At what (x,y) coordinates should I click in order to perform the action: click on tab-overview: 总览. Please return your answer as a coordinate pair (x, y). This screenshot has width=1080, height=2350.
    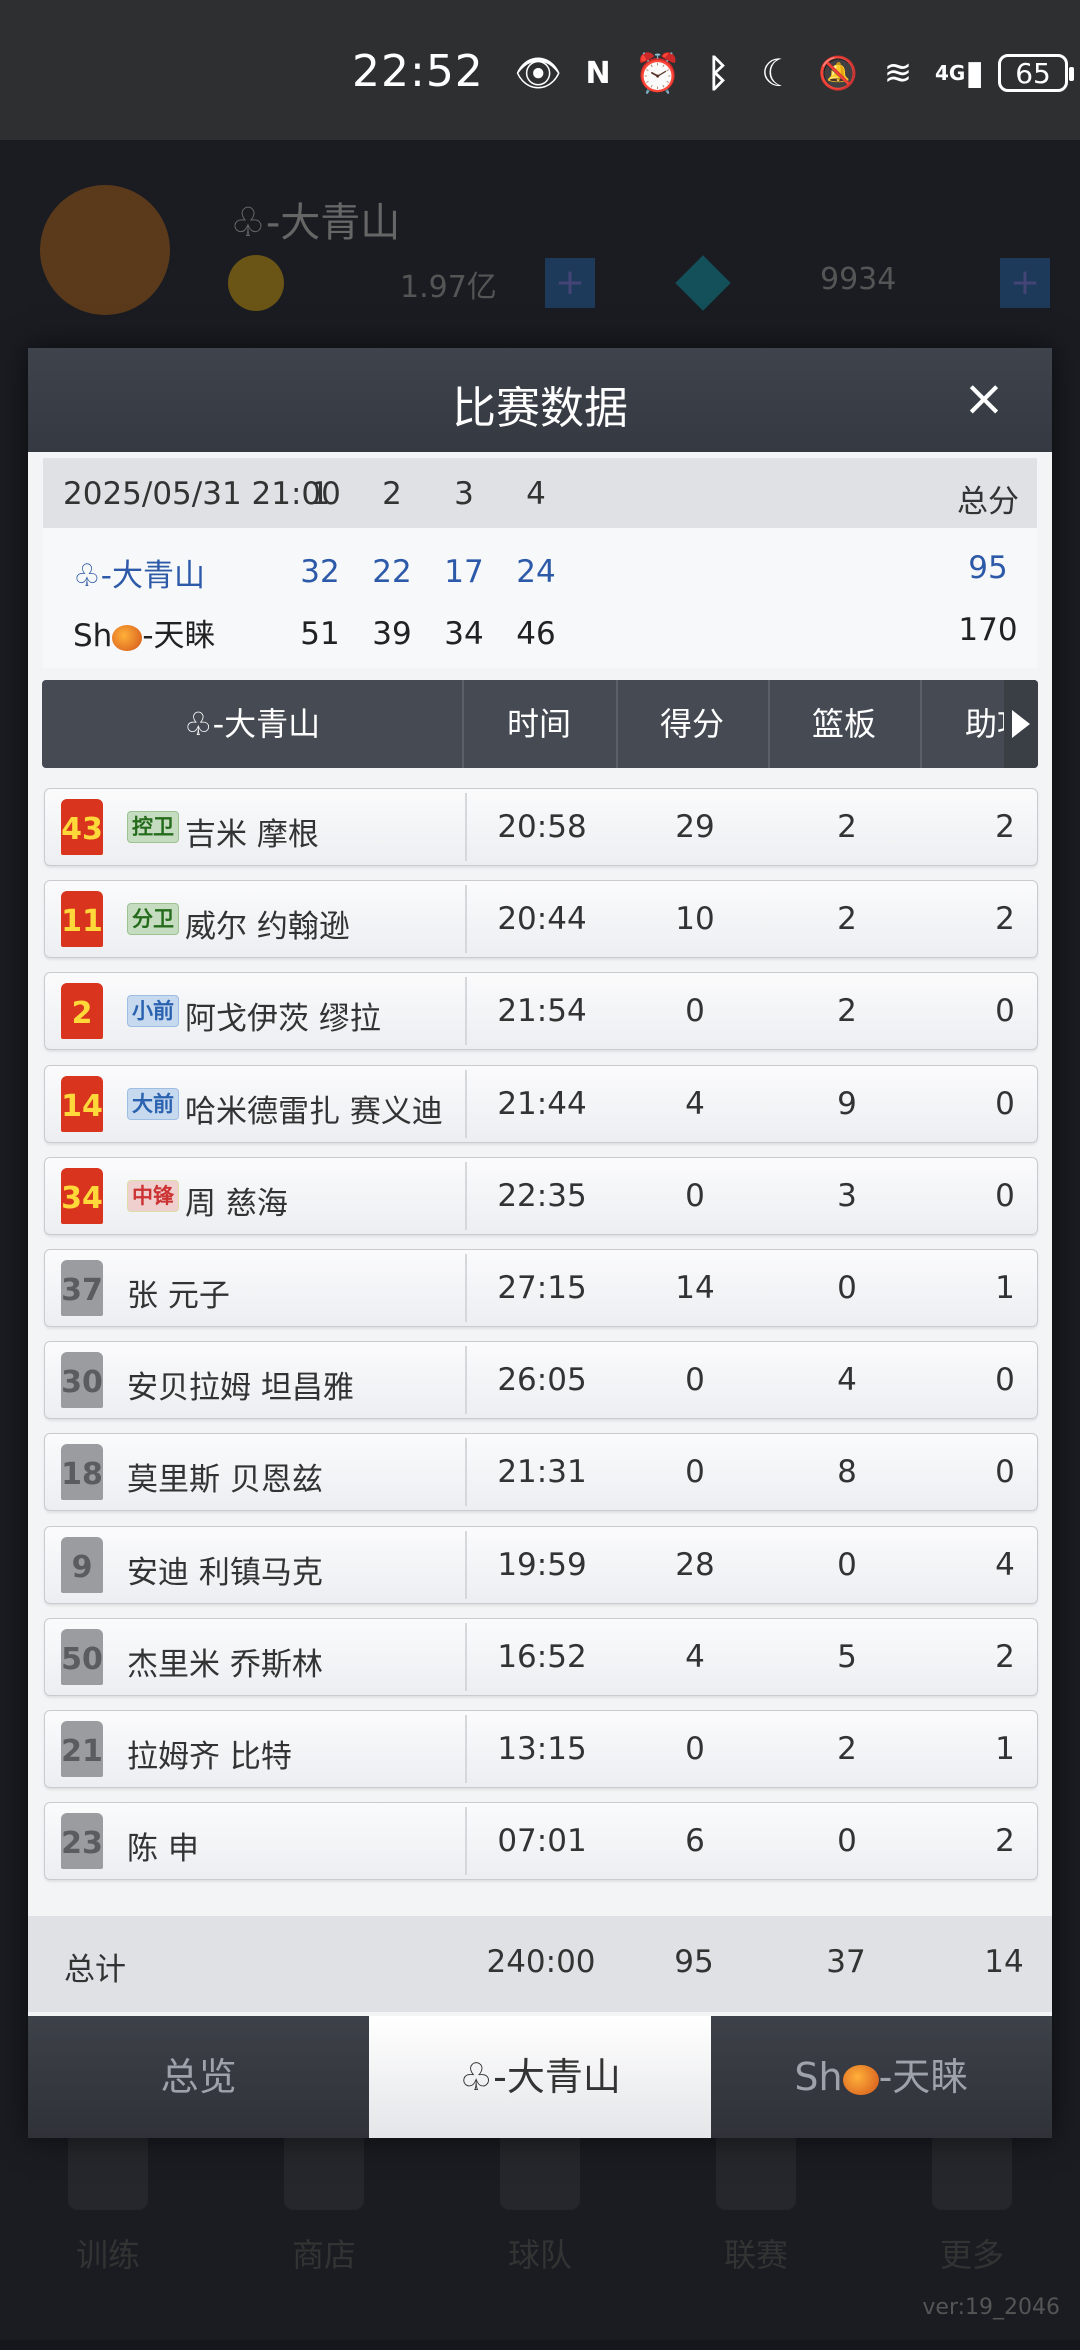
    Looking at the image, I should click on (199, 2077).